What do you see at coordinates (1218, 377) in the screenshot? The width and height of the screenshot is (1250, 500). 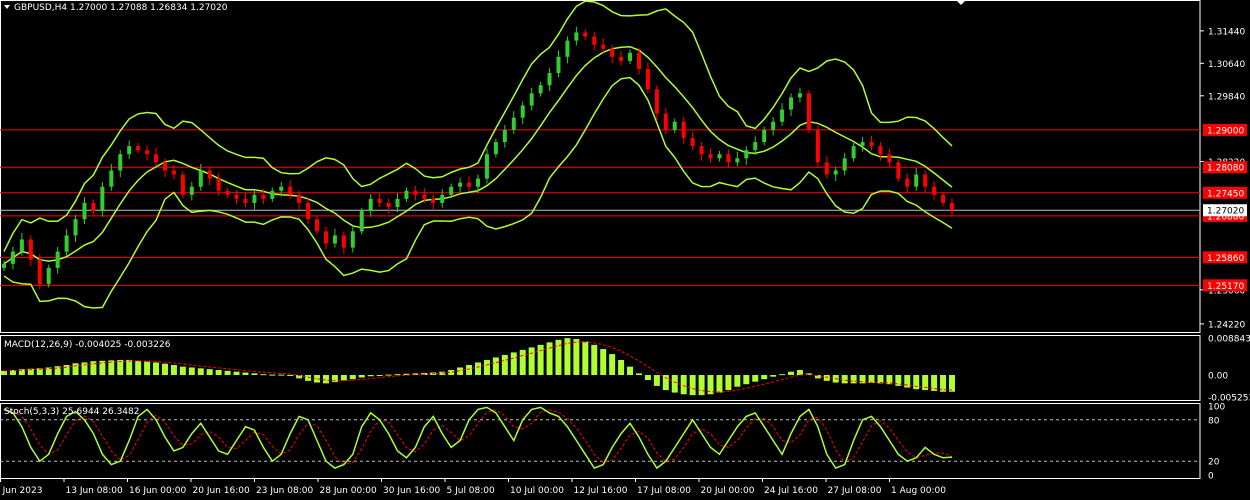 I see `macd-axis-label: 0.00` at bounding box center [1218, 377].